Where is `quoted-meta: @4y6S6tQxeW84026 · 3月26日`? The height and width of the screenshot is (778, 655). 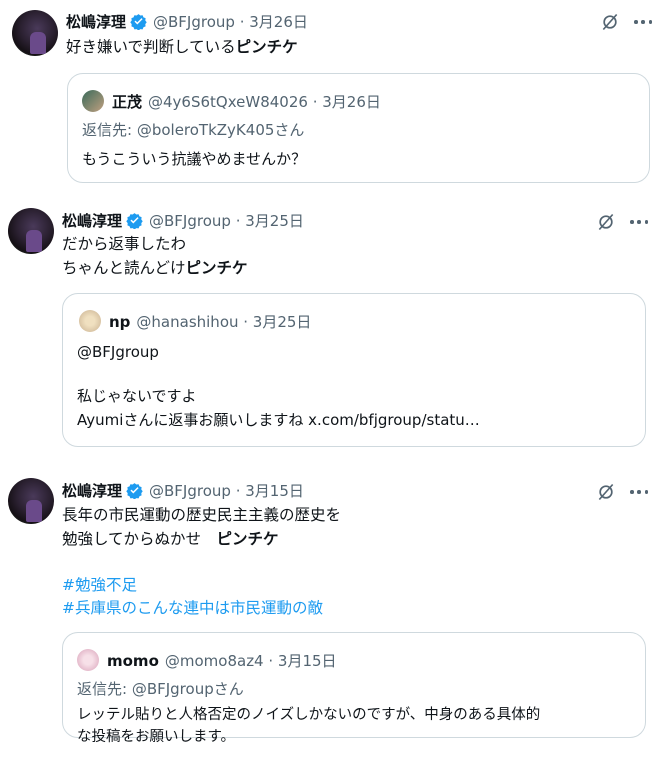 quoted-meta: @4y6S6tQxeW84026 · 3月26日 is located at coordinates (264, 102).